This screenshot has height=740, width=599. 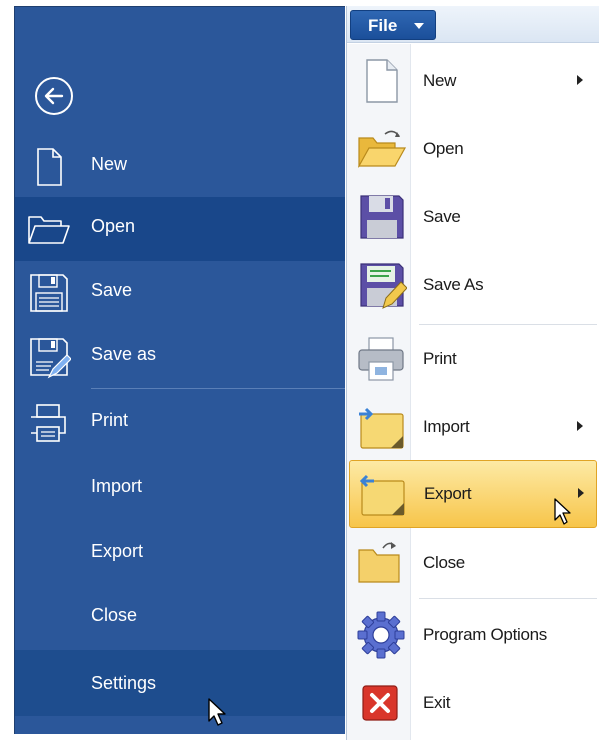 What do you see at coordinates (110, 420) in the screenshot?
I see `backstage-item-label: Print` at bounding box center [110, 420].